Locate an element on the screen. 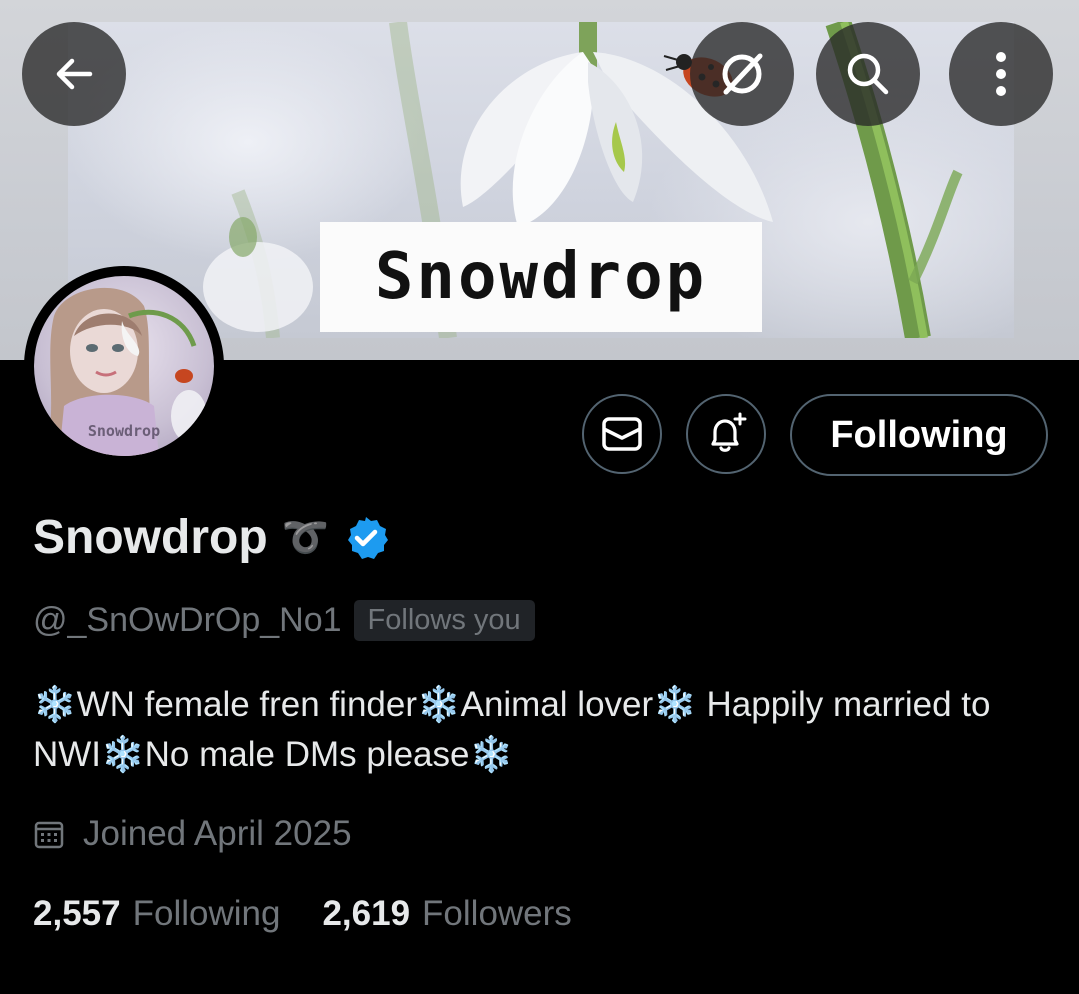 Image resolution: width=1079 pixels, height=994 pixels. following-count: 2,557 is located at coordinates (77, 913).